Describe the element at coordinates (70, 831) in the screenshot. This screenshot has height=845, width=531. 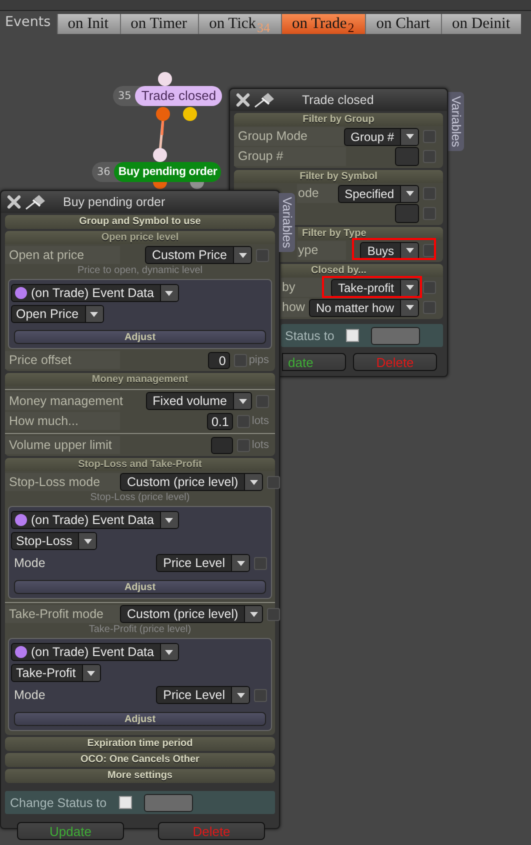
I see `update-button: Update` at that location.